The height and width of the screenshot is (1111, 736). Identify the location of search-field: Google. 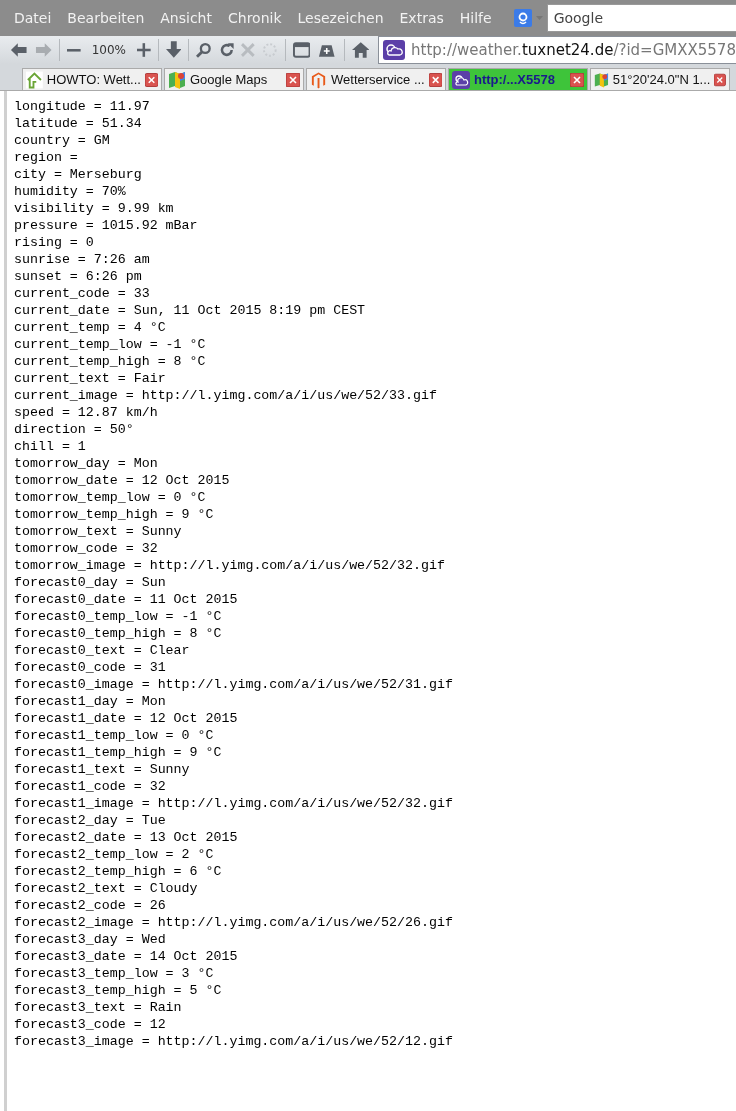
(641, 18).